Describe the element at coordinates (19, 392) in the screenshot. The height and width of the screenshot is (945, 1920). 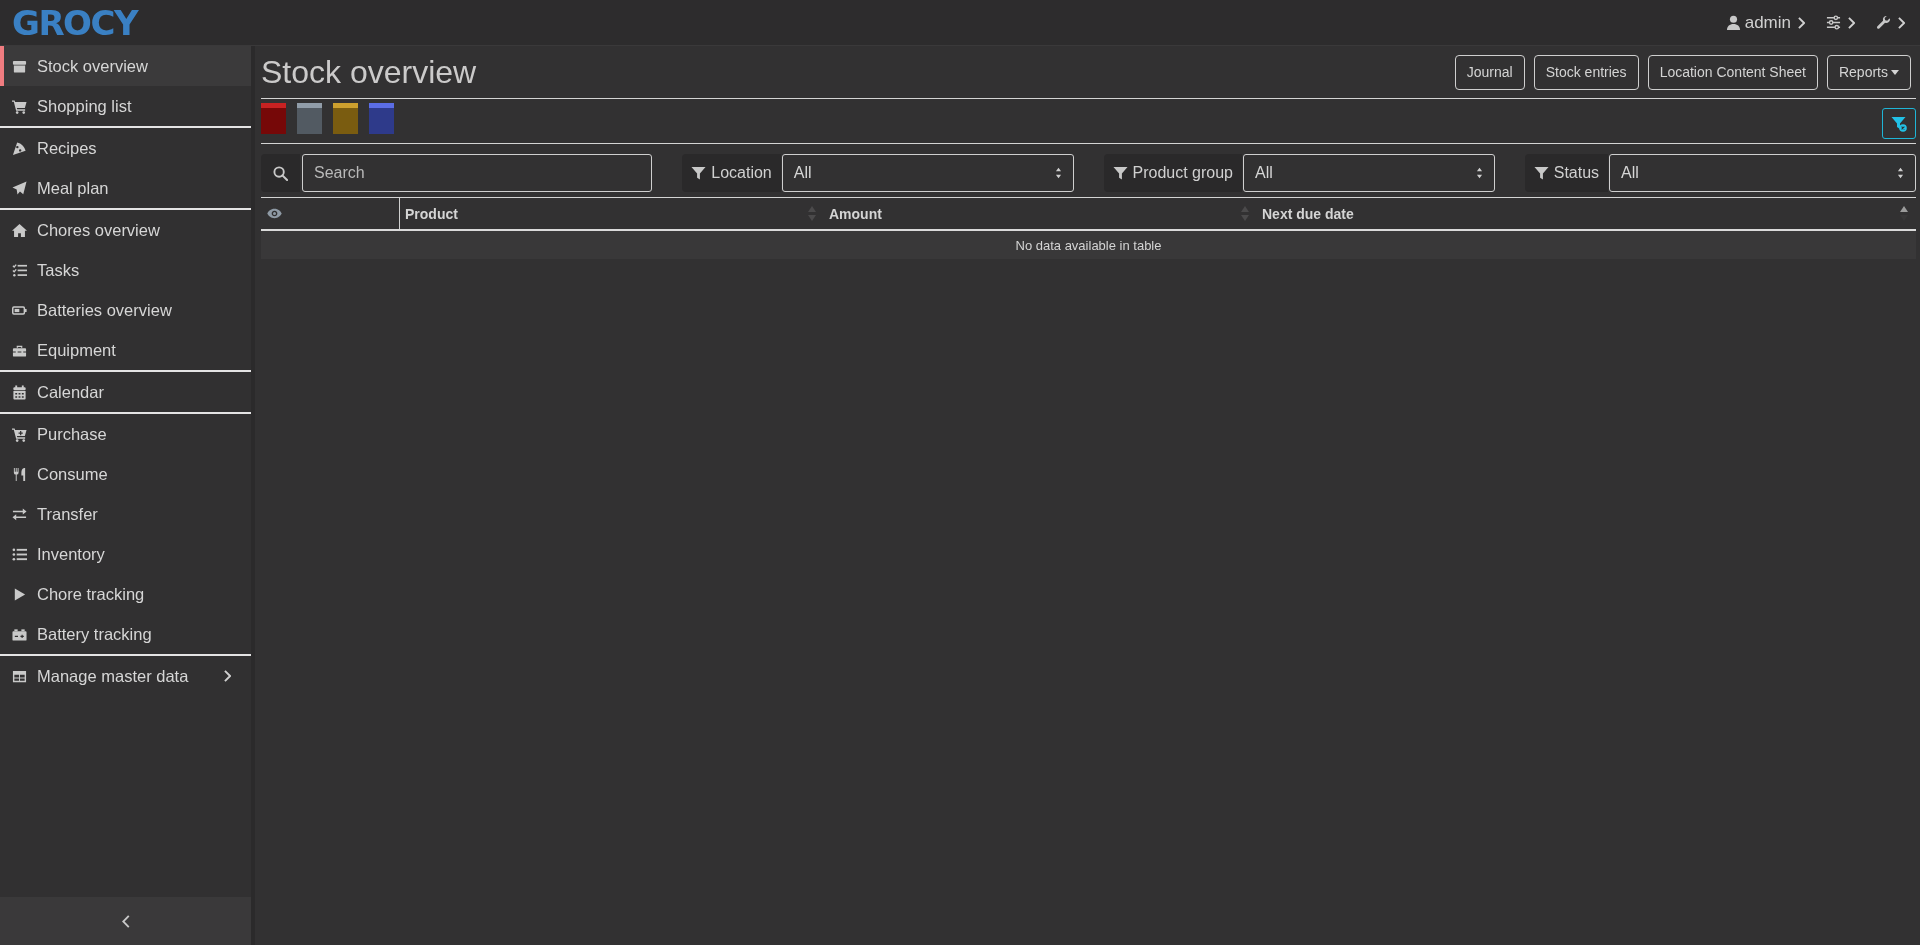
I see `calendar-icon` at that location.